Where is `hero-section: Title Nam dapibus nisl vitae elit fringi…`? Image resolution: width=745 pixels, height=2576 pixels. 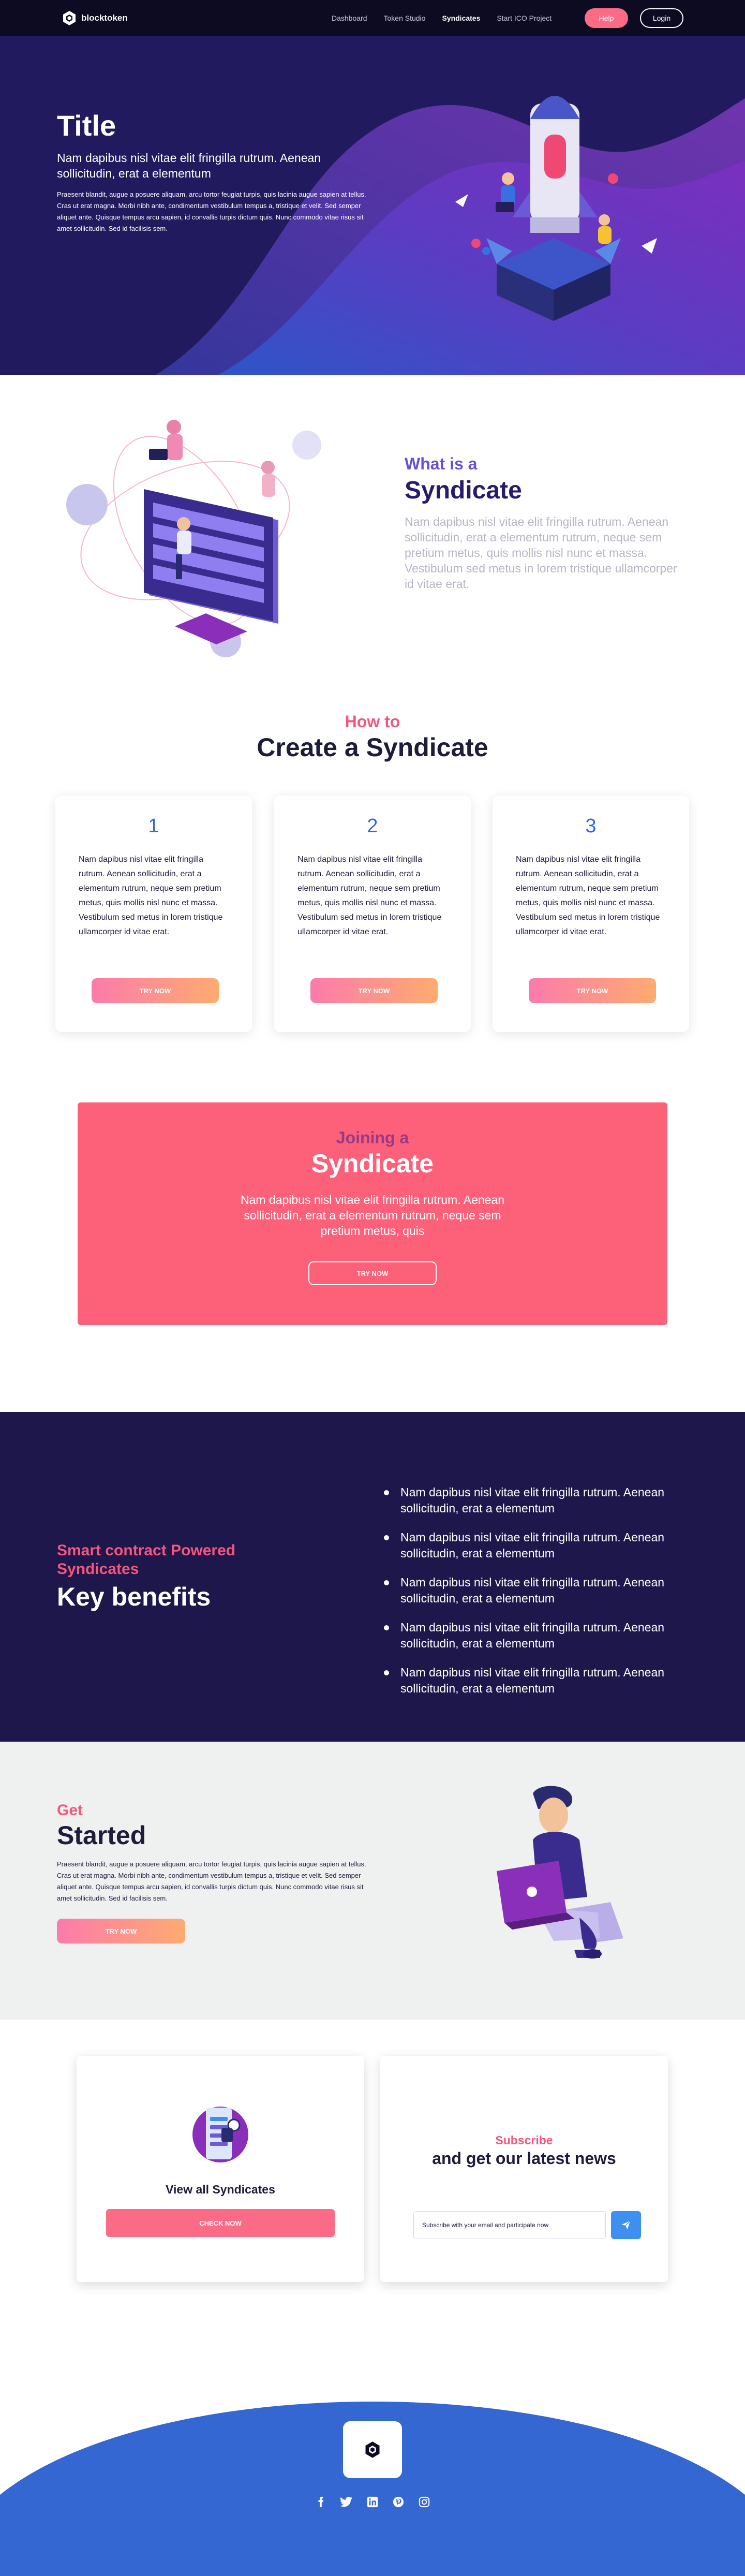
hero-section: Title Nam dapibus nisl vitae elit fringi… is located at coordinates (373, 206).